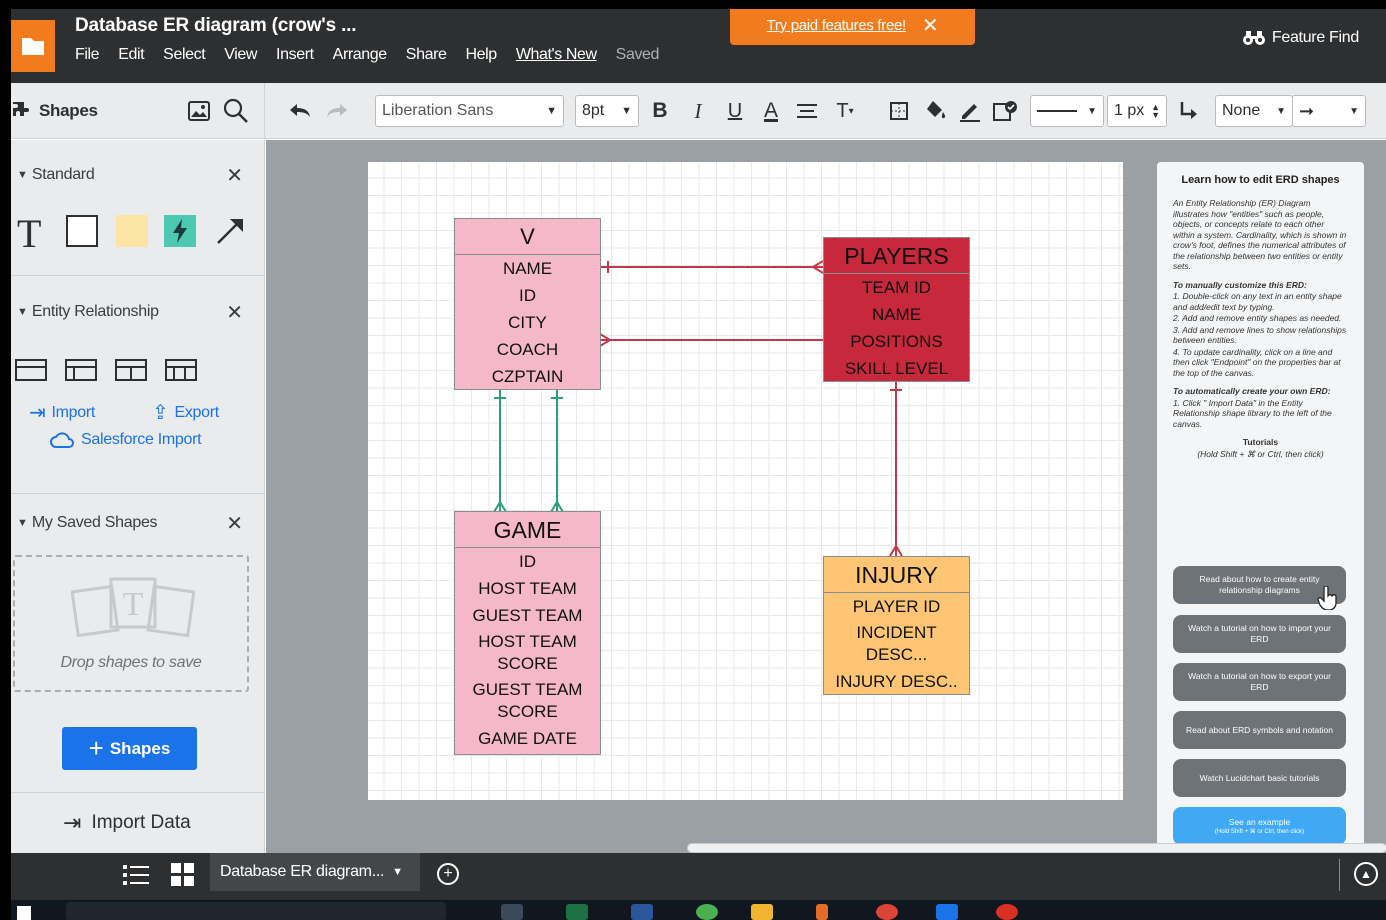  What do you see at coordinates (607, 111) in the screenshot?
I see `font-size-select: 8pt ▼` at bounding box center [607, 111].